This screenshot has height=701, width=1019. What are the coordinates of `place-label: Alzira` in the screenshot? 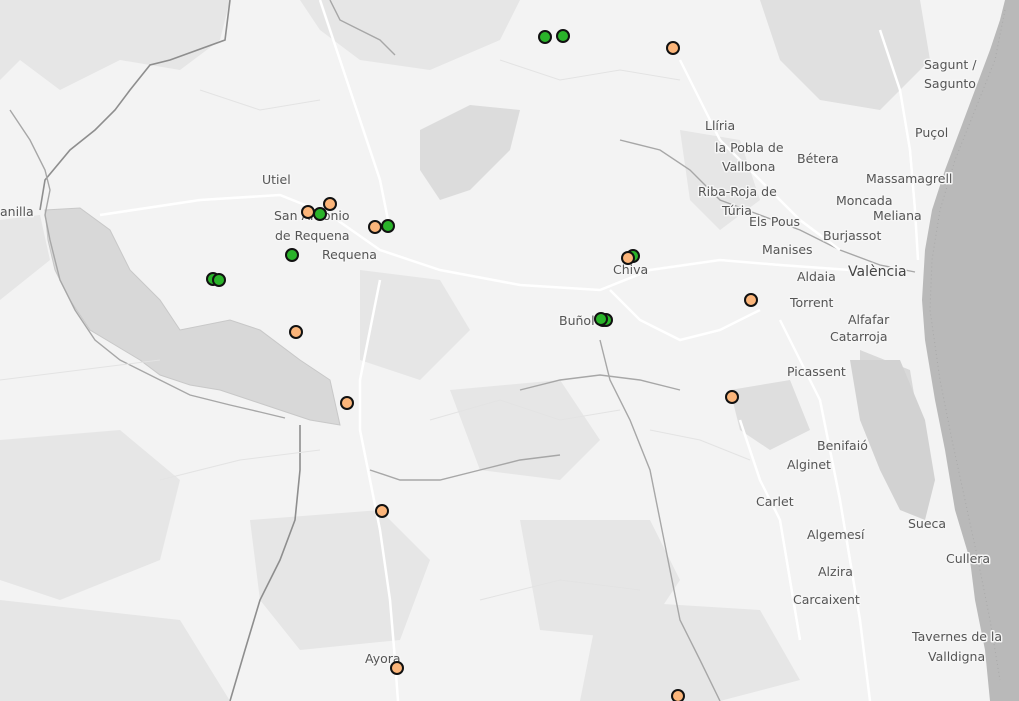 It's located at (835, 571).